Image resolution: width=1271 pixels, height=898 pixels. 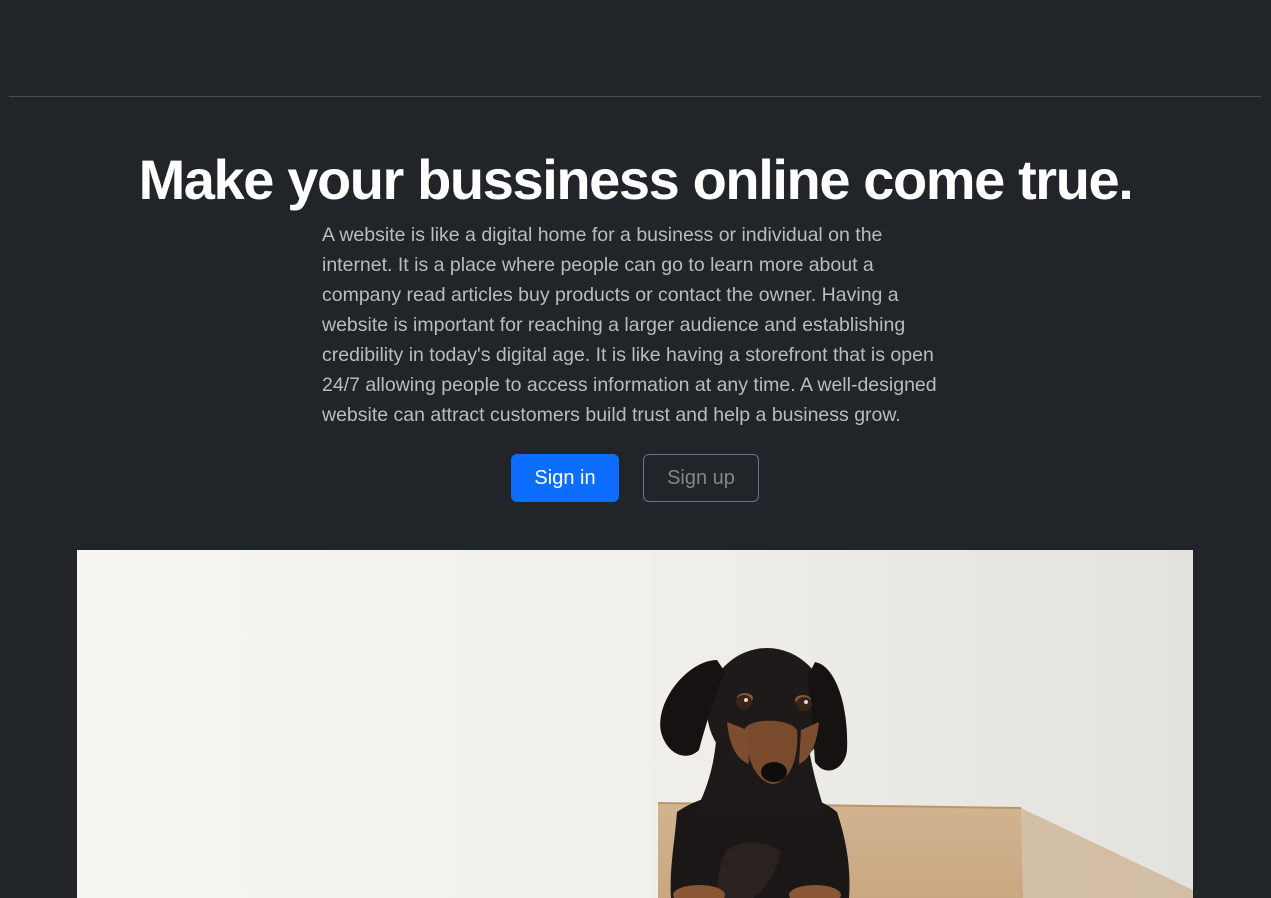 I want to click on sign-up-button: Sign up, so click(x=701, y=478).